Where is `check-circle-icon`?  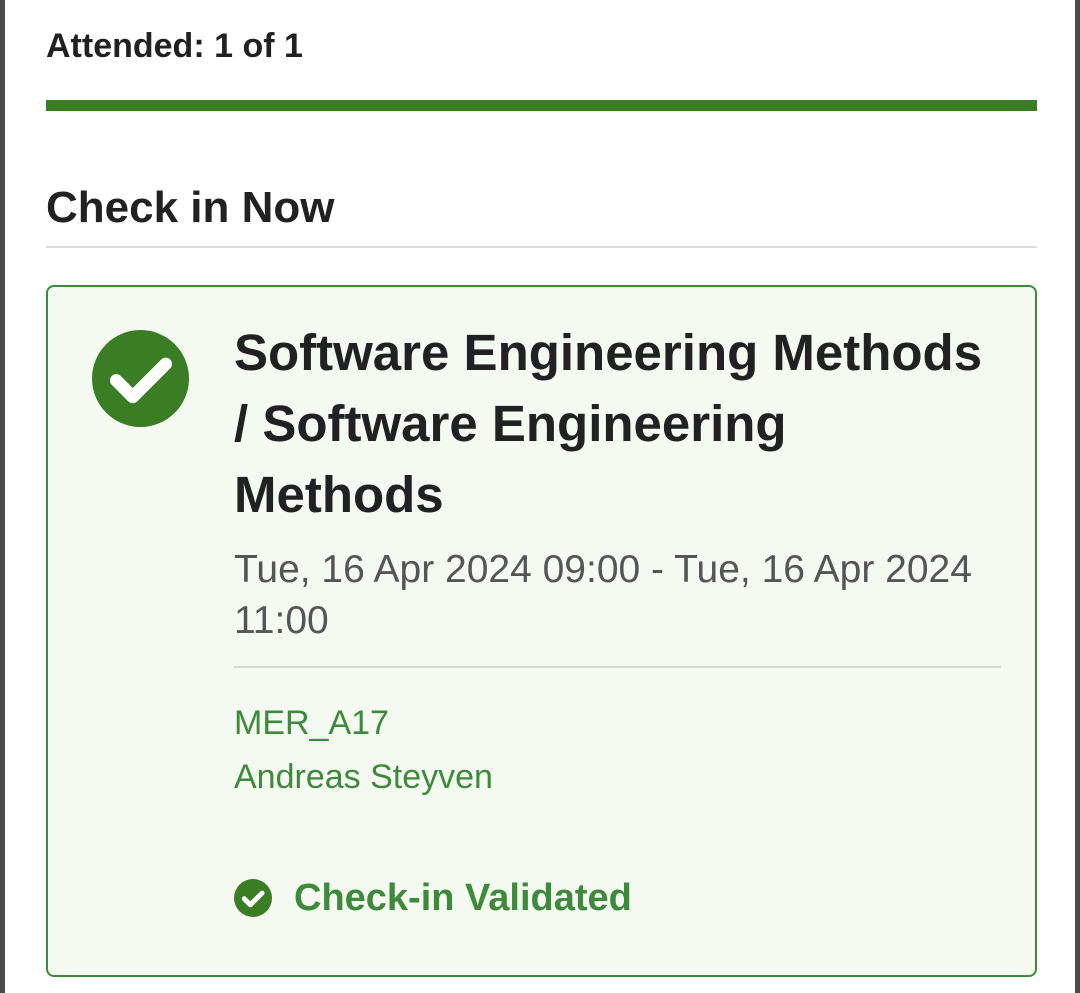
check-circle-icon is located at coordinates (140, 378).